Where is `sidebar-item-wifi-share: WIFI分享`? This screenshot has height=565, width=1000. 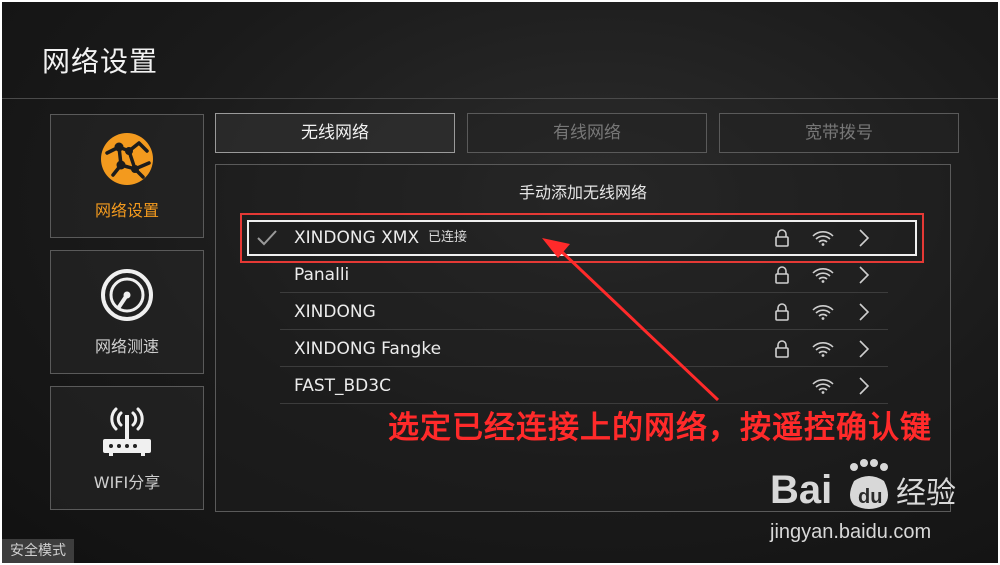 sidebar-item-wifi-share: WIFI分享 is located at coordinates (127, 448).